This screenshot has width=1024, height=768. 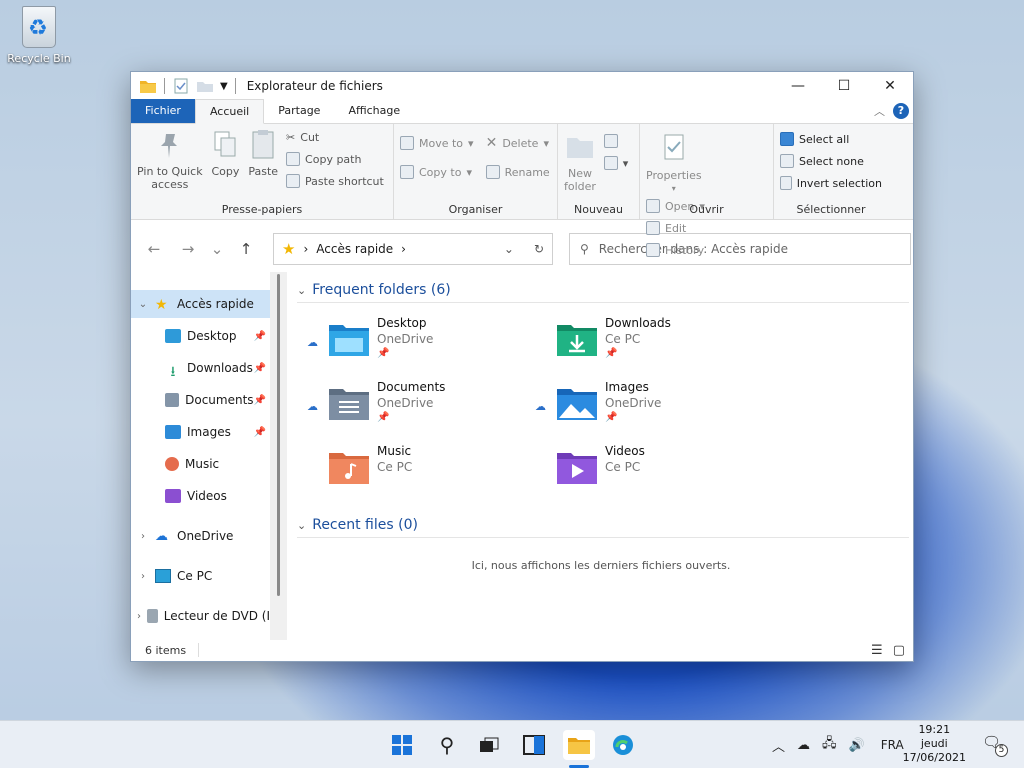 What do you see at coordinates (354, 249) in the screenshot?
I see `breadcrumb: Accès rapide` at bounding box center [354, 249].